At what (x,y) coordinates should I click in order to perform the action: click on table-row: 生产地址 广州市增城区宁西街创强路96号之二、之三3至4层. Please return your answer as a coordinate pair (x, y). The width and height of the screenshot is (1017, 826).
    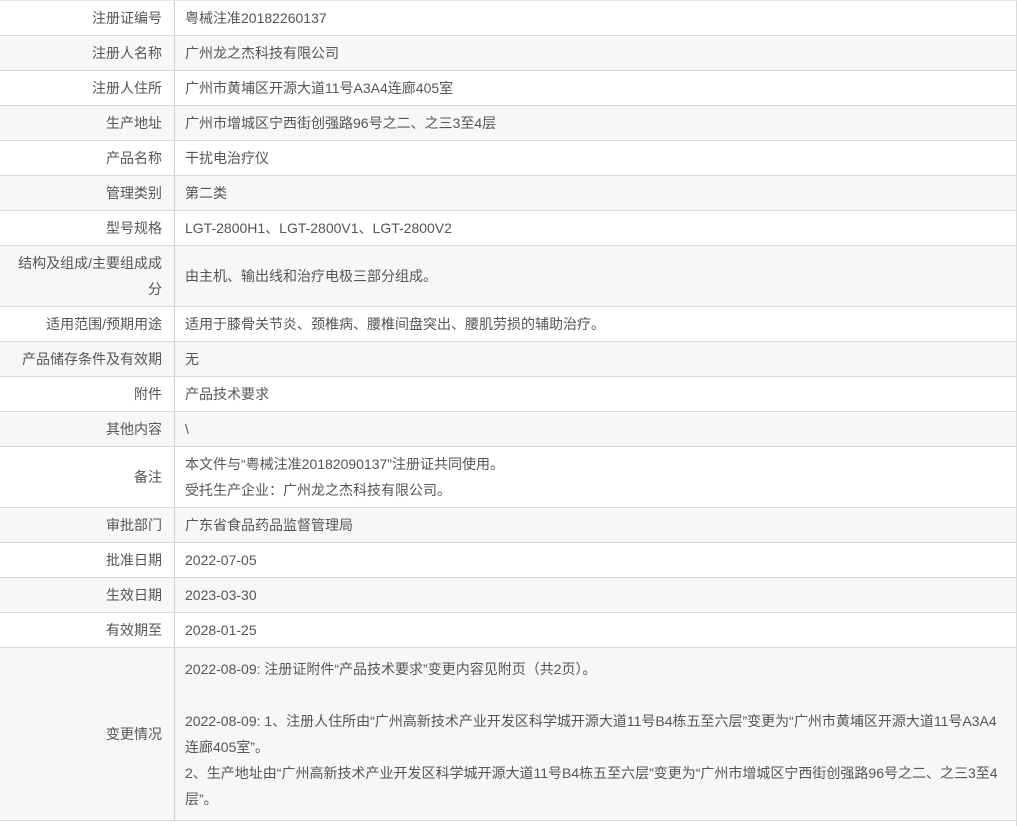
    Looking at the image, I should click on (508, 123).